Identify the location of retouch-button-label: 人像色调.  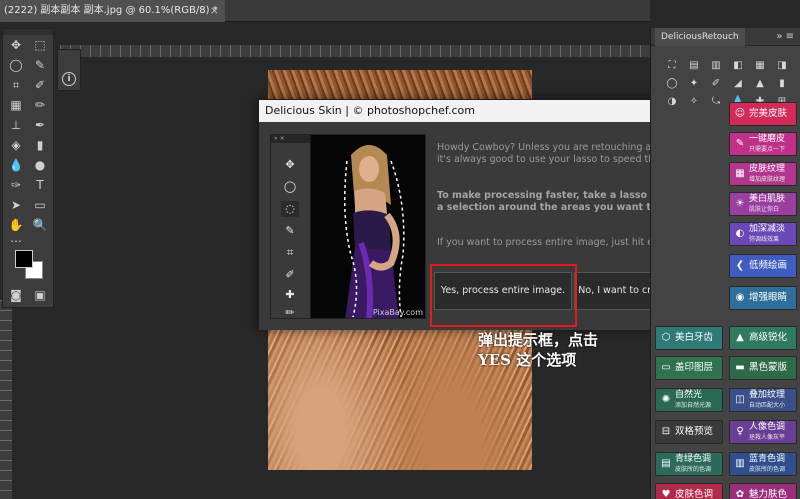
(767, 427).